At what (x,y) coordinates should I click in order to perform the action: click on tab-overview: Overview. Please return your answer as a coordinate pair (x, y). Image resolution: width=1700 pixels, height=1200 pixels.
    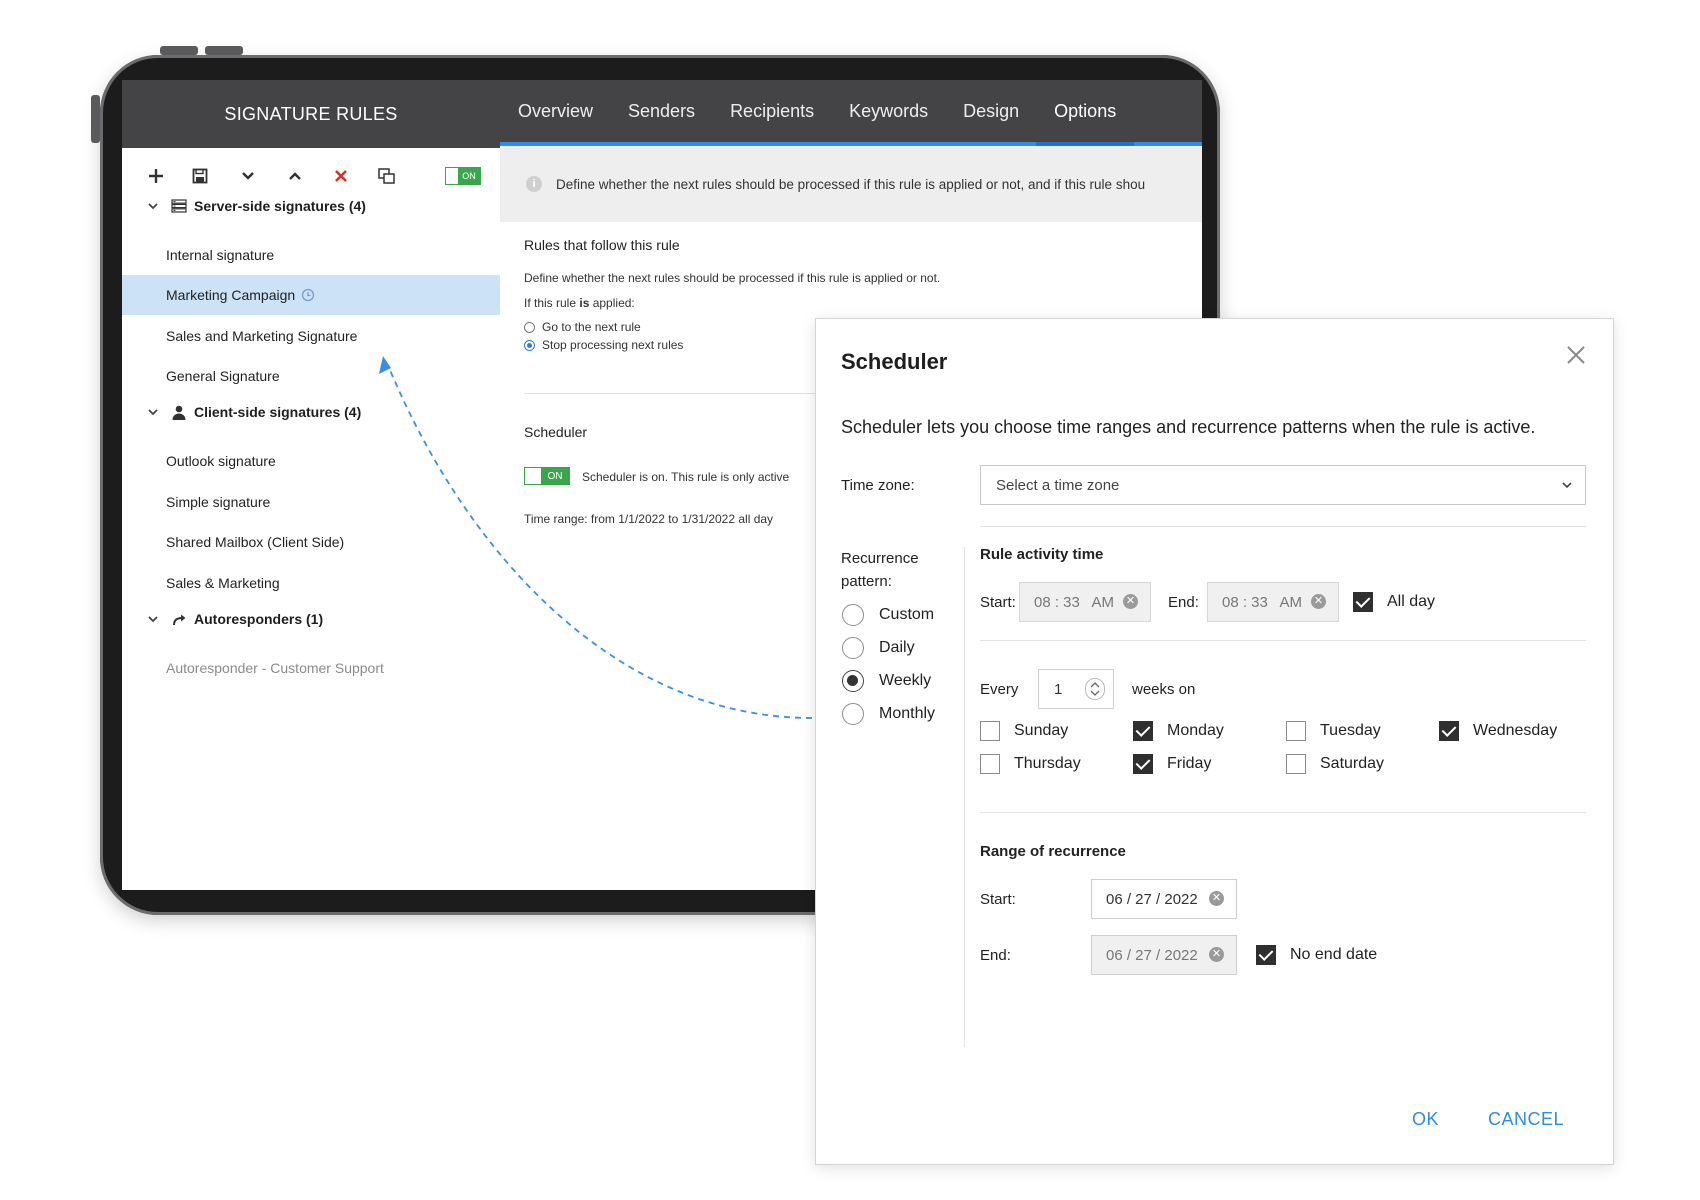
    Looking at the image, I should click on (555, 111).